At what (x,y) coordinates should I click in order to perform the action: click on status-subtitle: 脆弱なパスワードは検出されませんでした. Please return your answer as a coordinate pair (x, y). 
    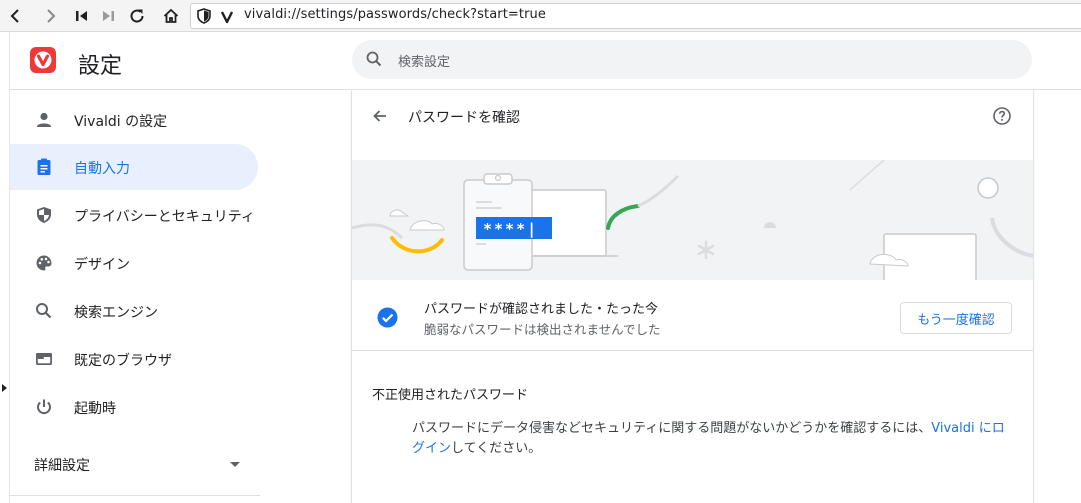
    Looking at the image, I should click on (542, 329).